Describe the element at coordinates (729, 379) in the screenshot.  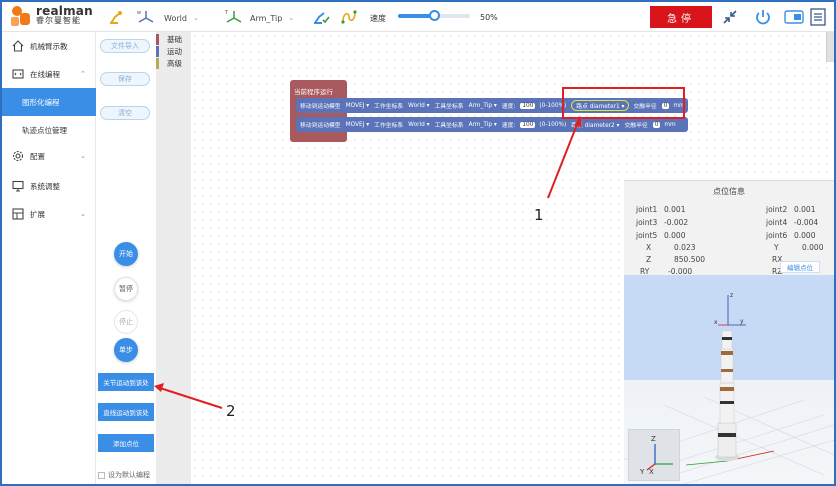
I see `robot-3d-viewer: z y x Z Y X` at that location.